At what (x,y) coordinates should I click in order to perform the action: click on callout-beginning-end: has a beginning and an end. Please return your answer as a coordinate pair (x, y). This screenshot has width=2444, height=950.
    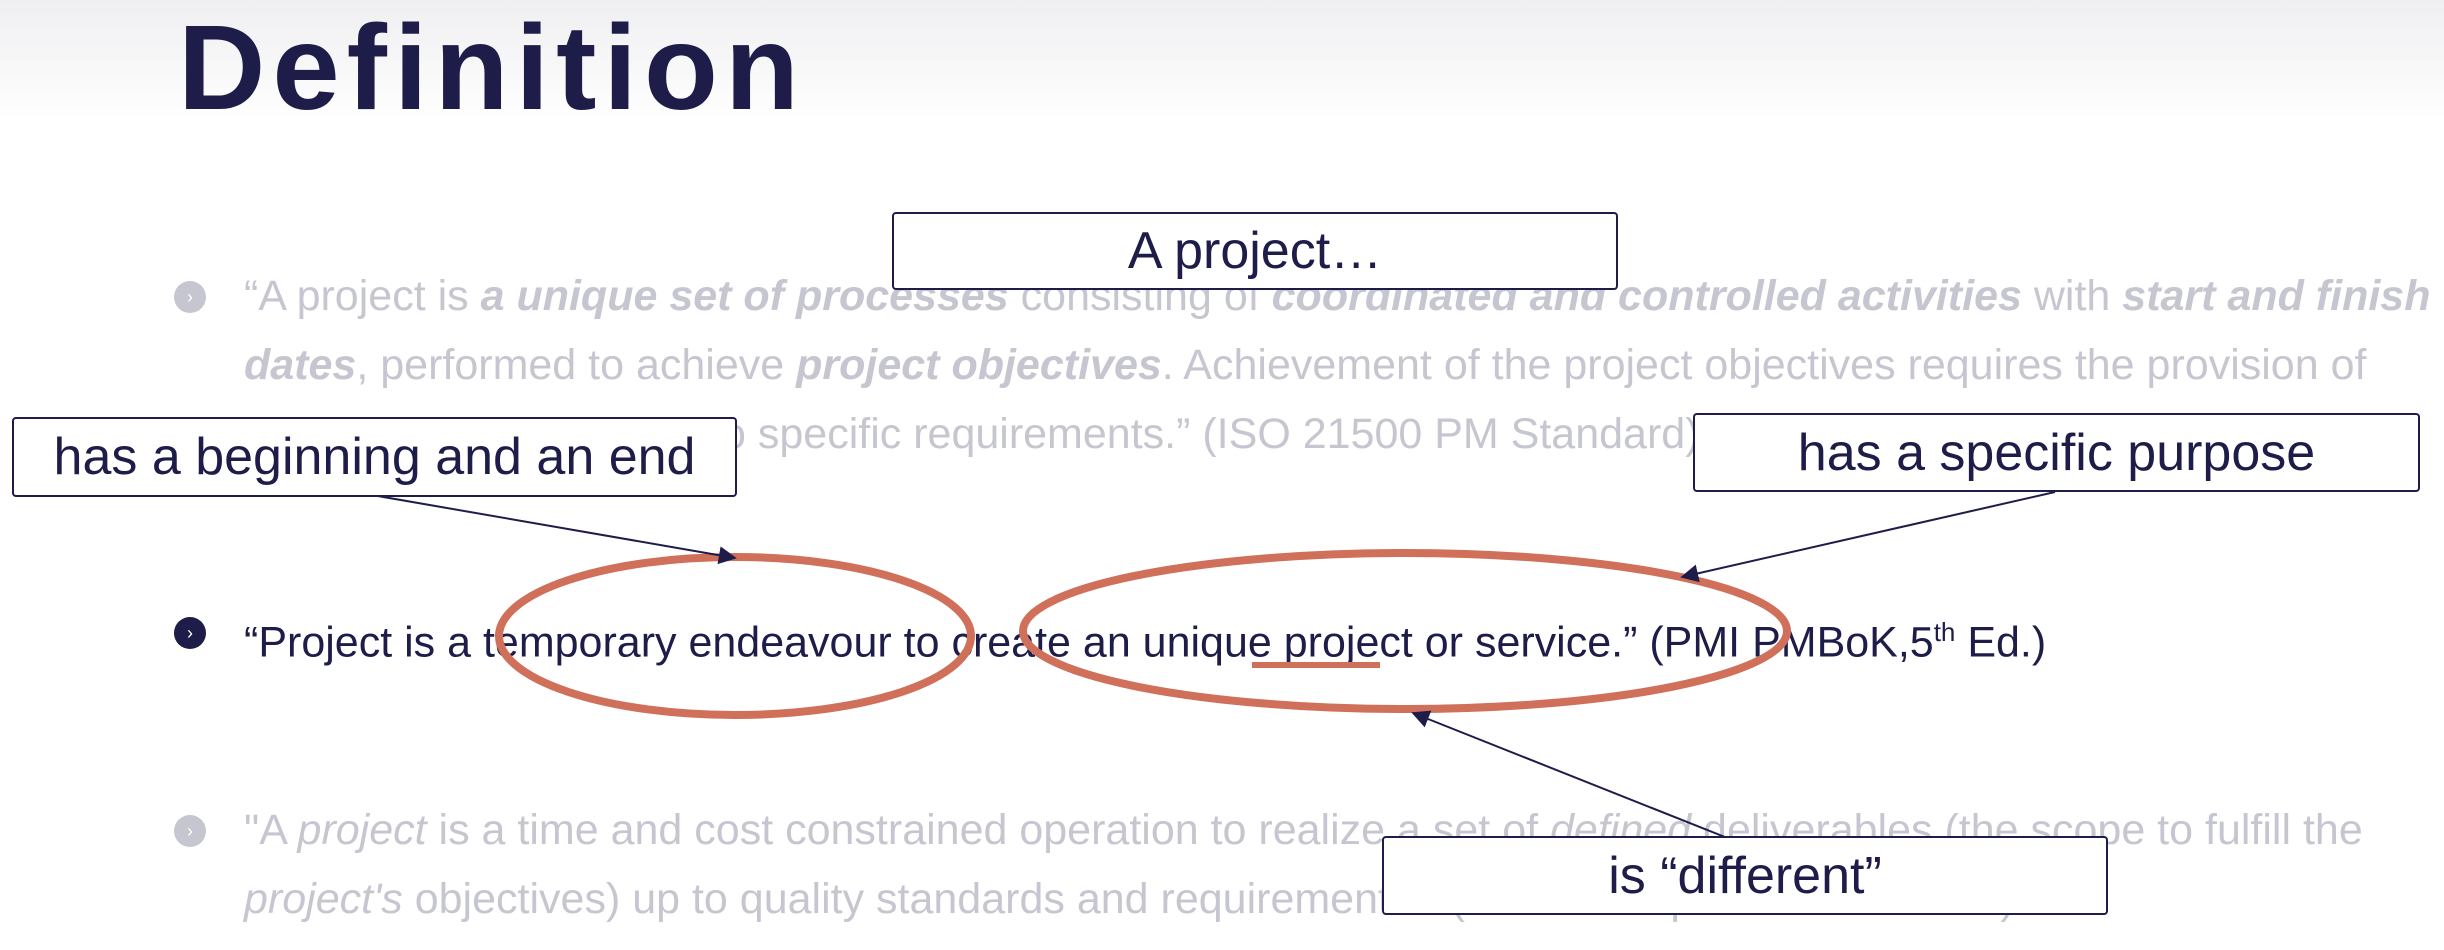
    Looking at the image, I should click on (374, 457).